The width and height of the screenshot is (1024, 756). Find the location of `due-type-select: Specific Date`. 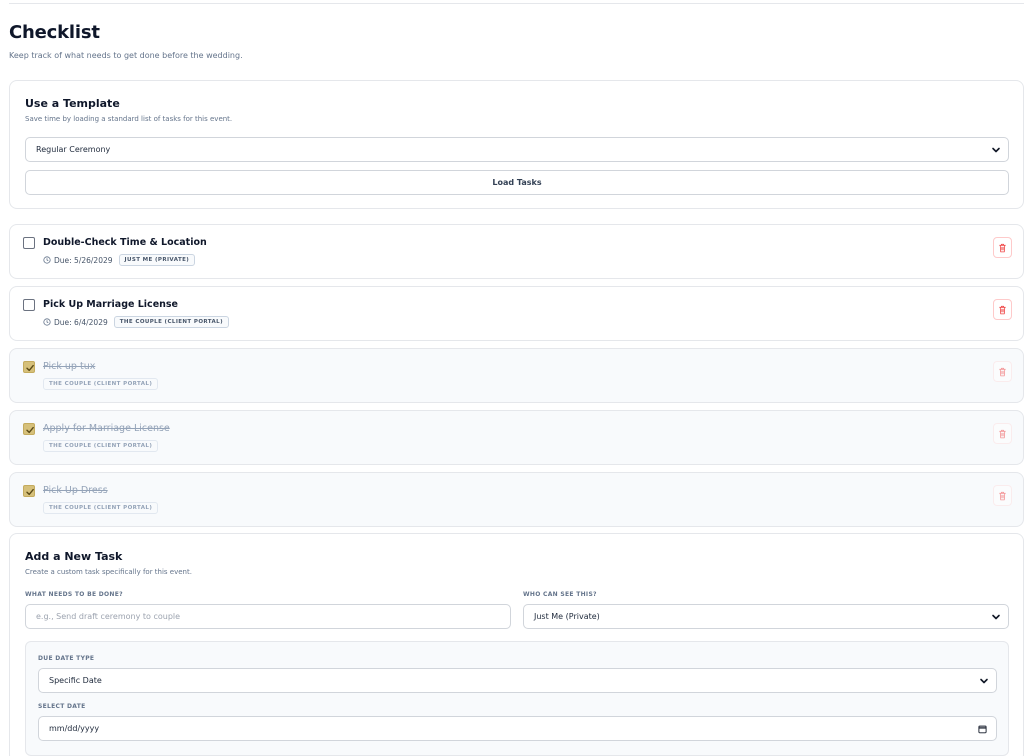

due-type-select: Specific Date is located at coordinates (517, 680).